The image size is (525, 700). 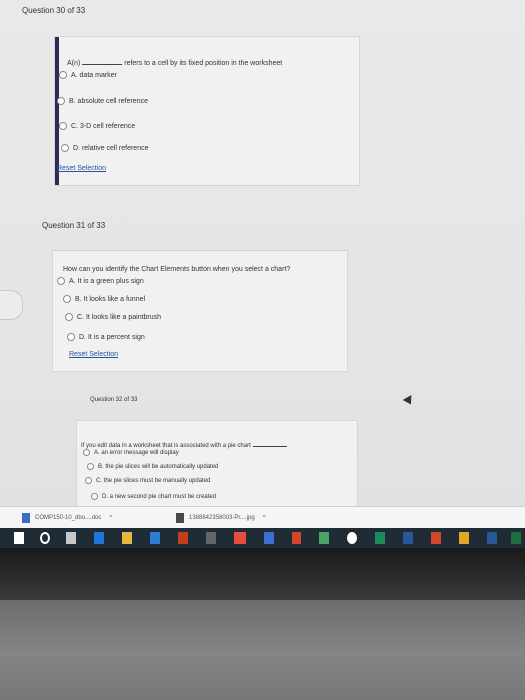 I want to click on word-file-icon, so click(x=26, y=518).